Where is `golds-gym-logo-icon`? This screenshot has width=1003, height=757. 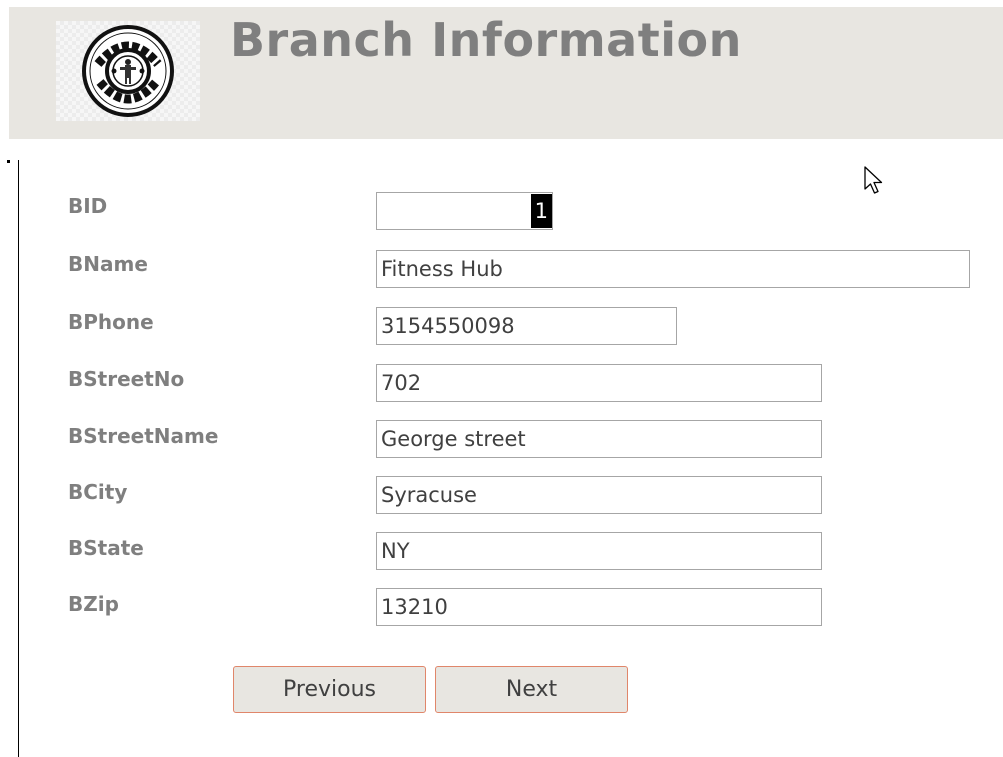
golds-gym-logo-icon is located at coordinates (128, 71).